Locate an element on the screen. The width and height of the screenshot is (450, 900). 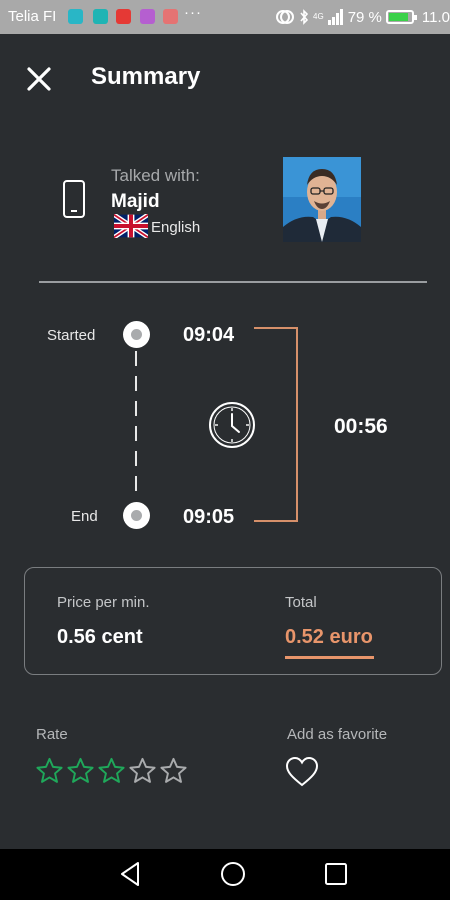
divider is located at coordinates (233, 282).